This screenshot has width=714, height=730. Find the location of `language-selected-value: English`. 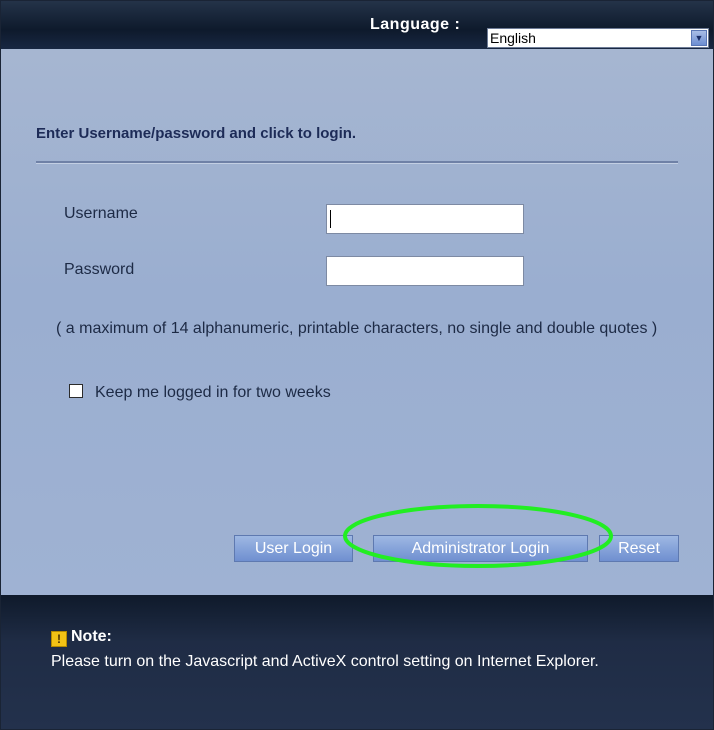

language-selected-value: English is located at coordinates (513, 38).